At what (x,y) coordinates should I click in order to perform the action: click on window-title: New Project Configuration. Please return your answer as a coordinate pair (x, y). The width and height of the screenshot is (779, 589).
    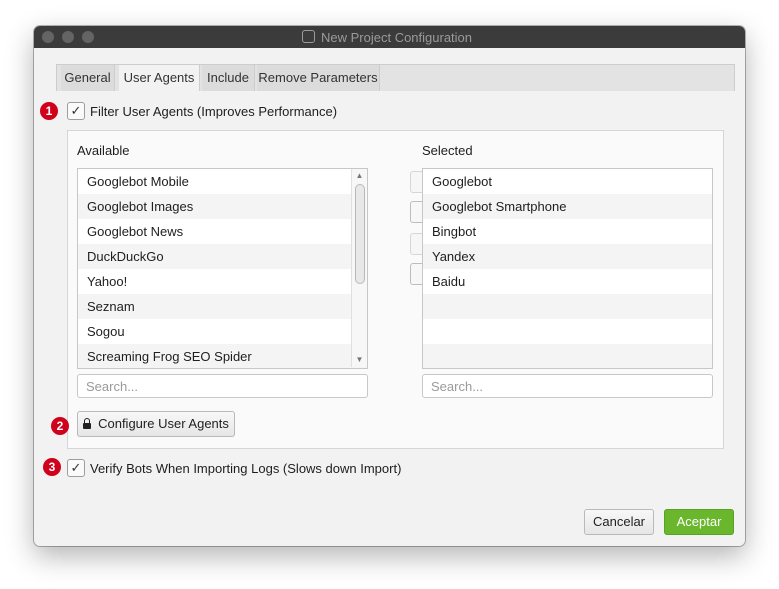
    Looking at the image, I should click on (387, 37).